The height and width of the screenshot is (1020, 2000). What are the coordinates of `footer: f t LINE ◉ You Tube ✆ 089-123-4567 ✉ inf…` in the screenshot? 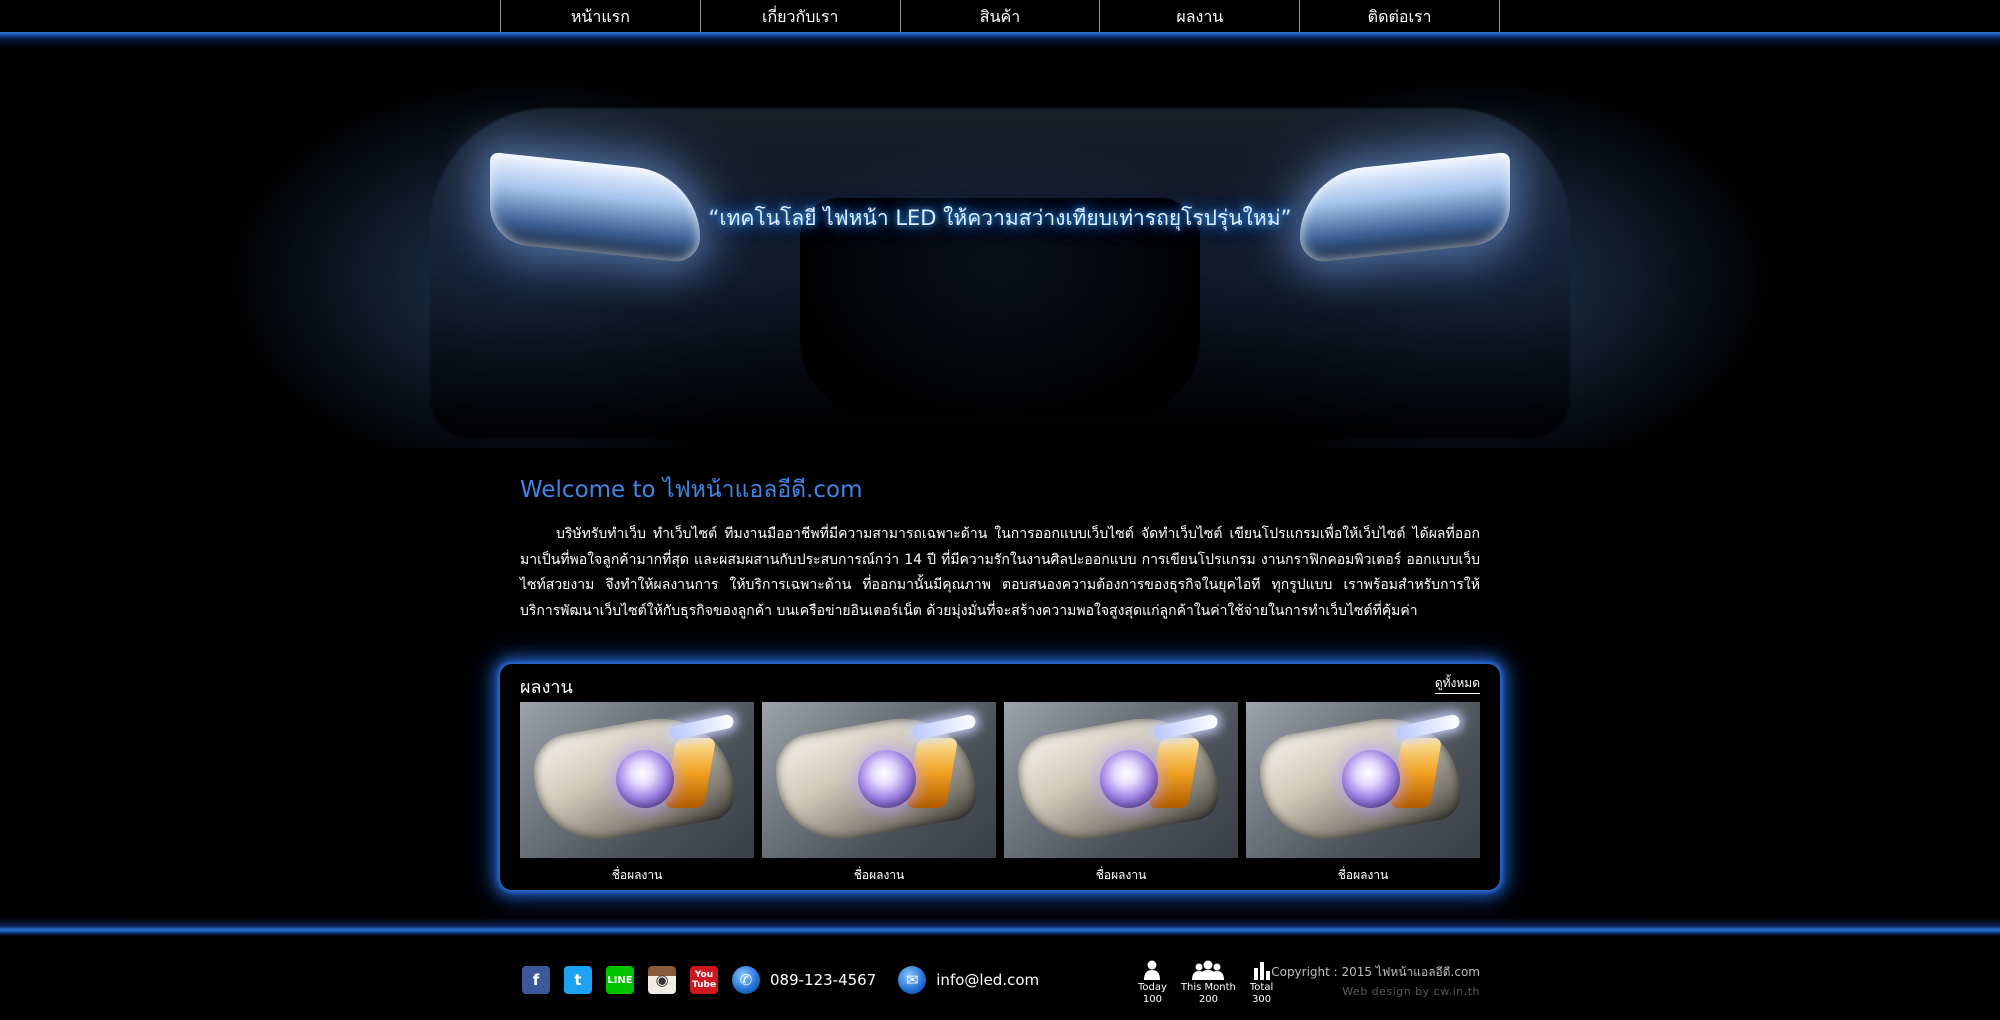 It's located at (1000, 978).